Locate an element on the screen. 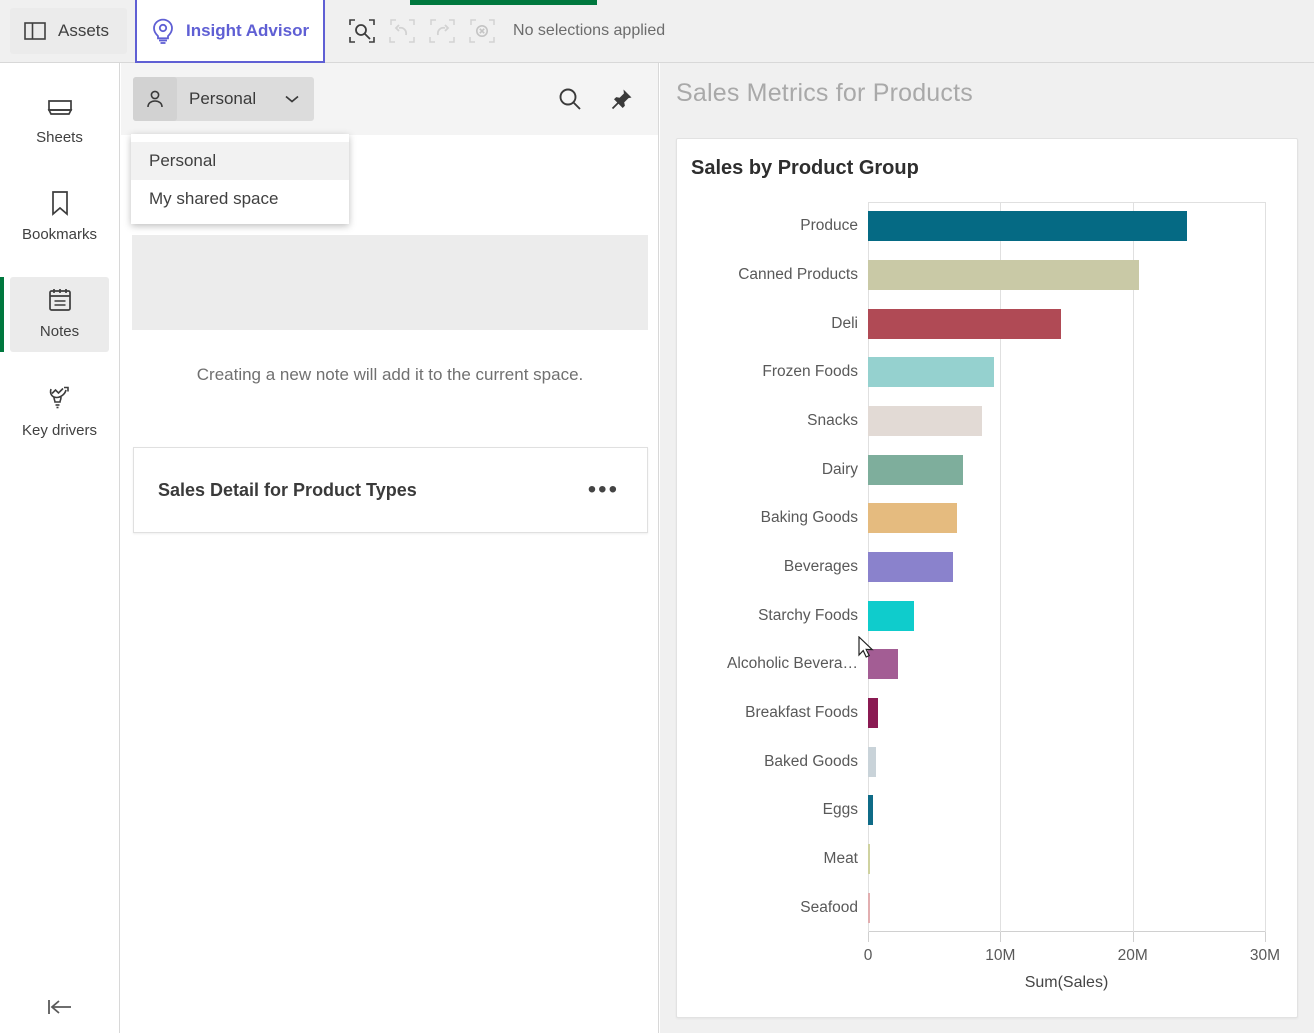 Image resolution: width=1314 pixels, height=1033 pixels. sidebar-item-label: Notes is located at coordinates (59, 331).